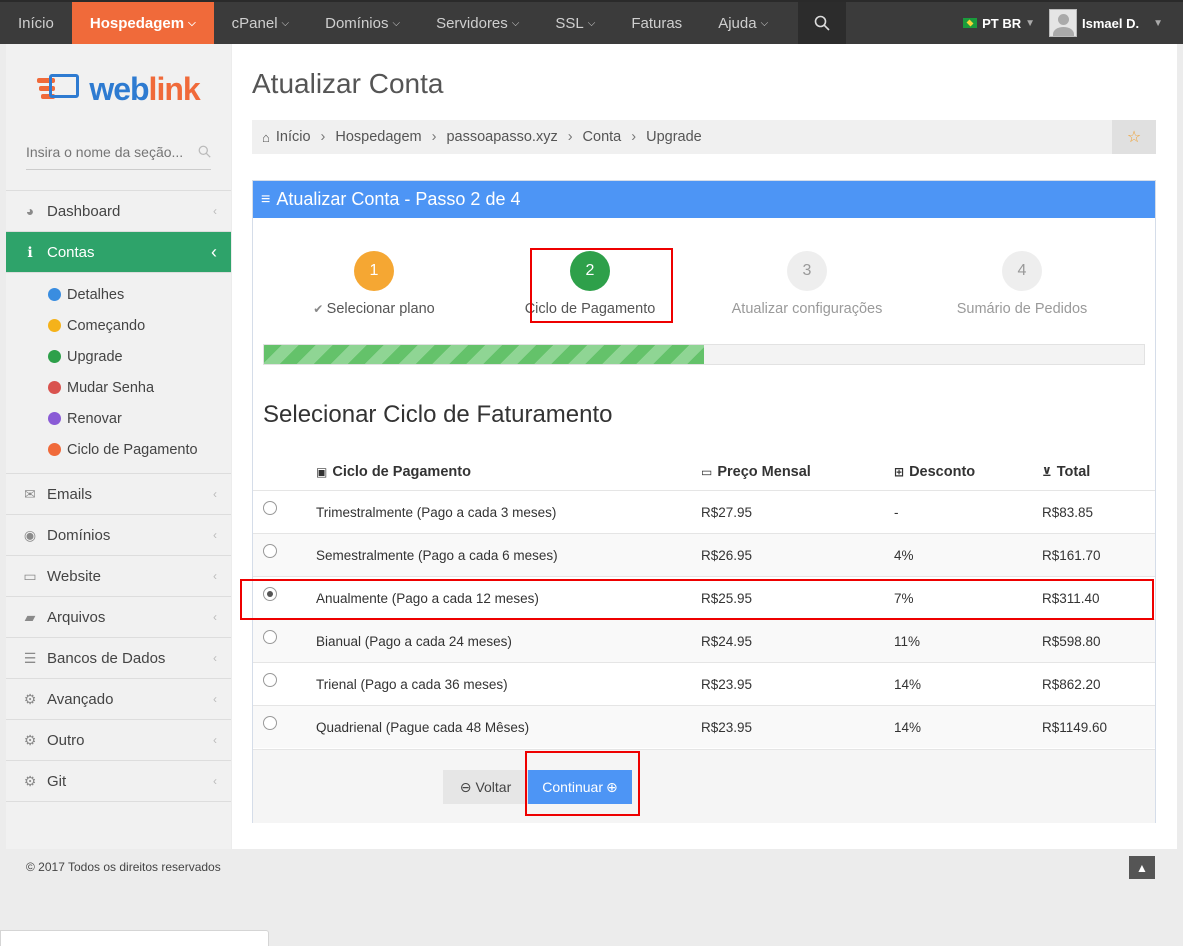 Image resolution: width=1183 pixels, height=946 pixels. Describe the element at coordinates (118, 781) in the screenshot. I see `sidebar-item-9: ⚙ Git ‹` at that location.